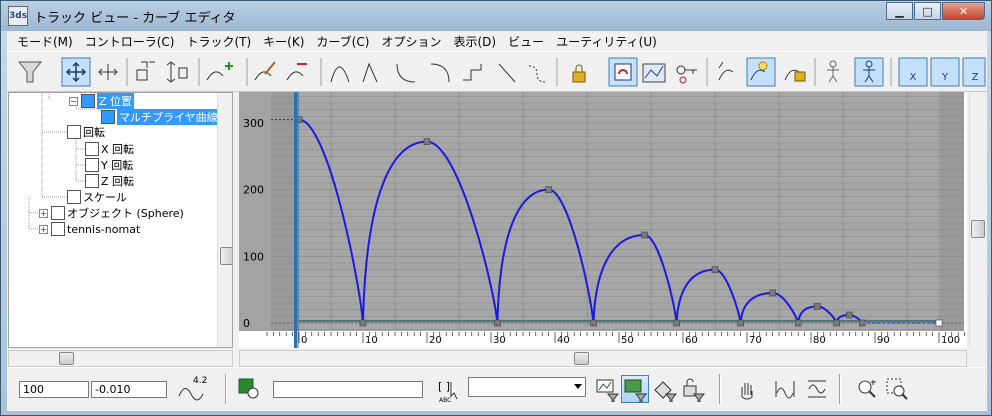 This screenshot has width=992, height=416. Describe the element at coordinates (693, 389) in the screenshot. I see `filter-unlocked-button` at that location.